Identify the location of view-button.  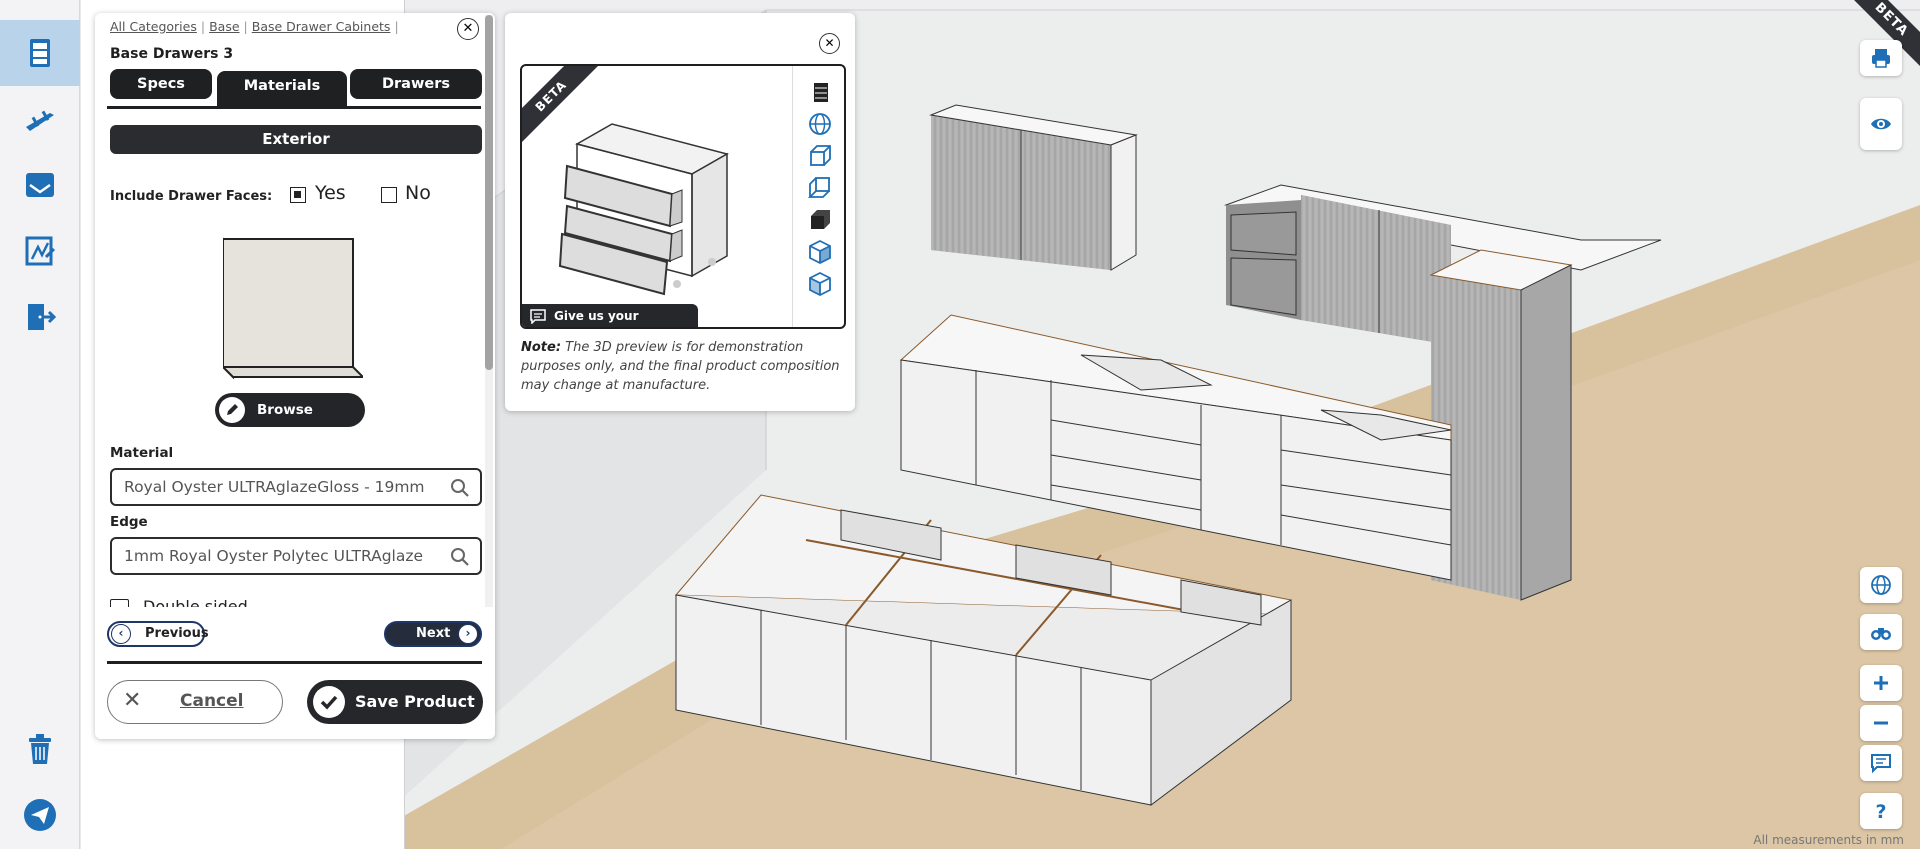
(1881, 124).